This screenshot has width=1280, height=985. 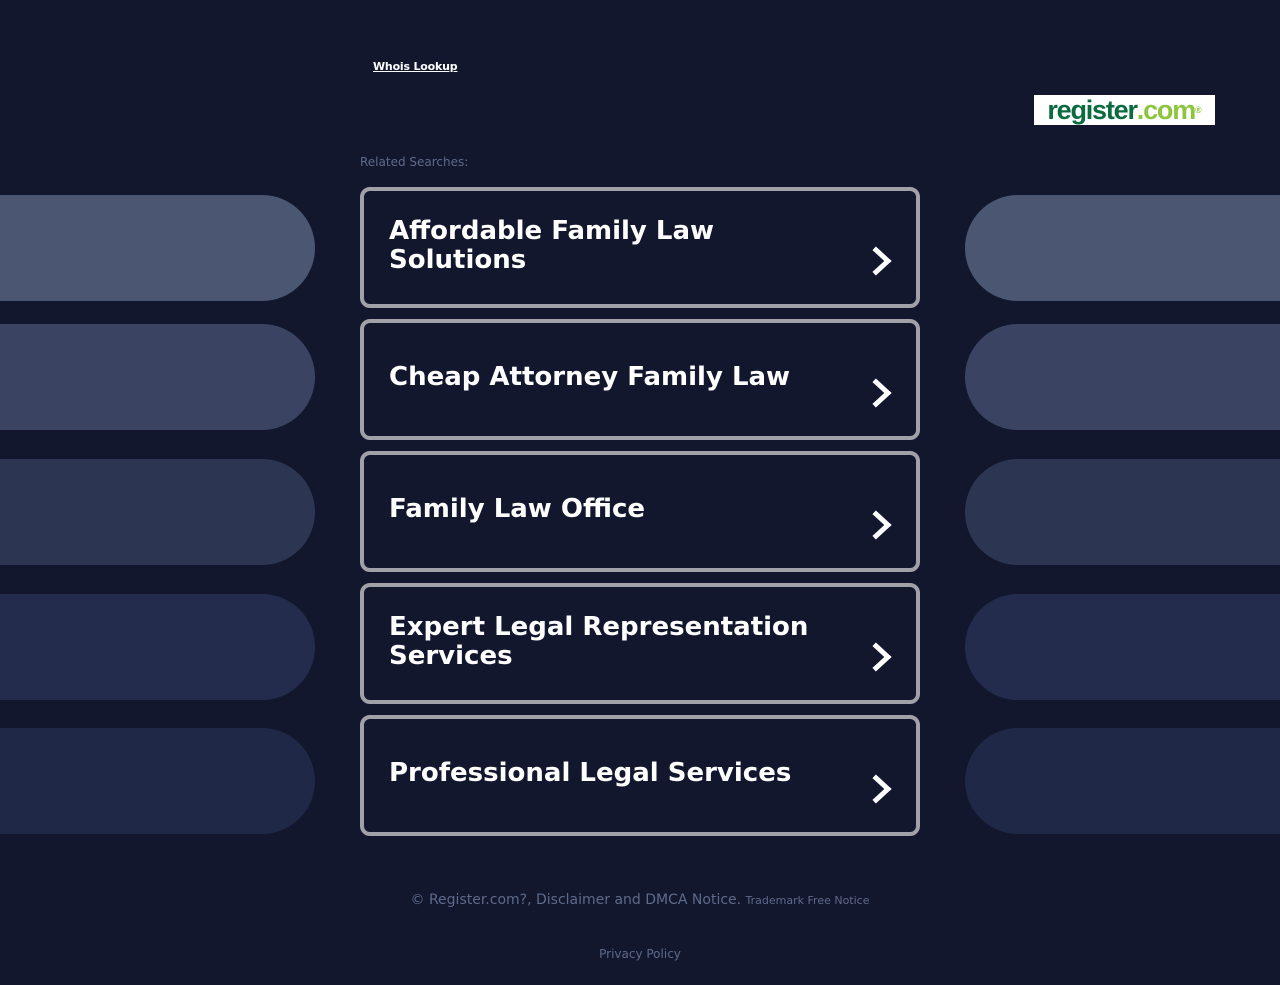 I want to click on register-com-logo: register .com ®, so click(x=1124, y=110).